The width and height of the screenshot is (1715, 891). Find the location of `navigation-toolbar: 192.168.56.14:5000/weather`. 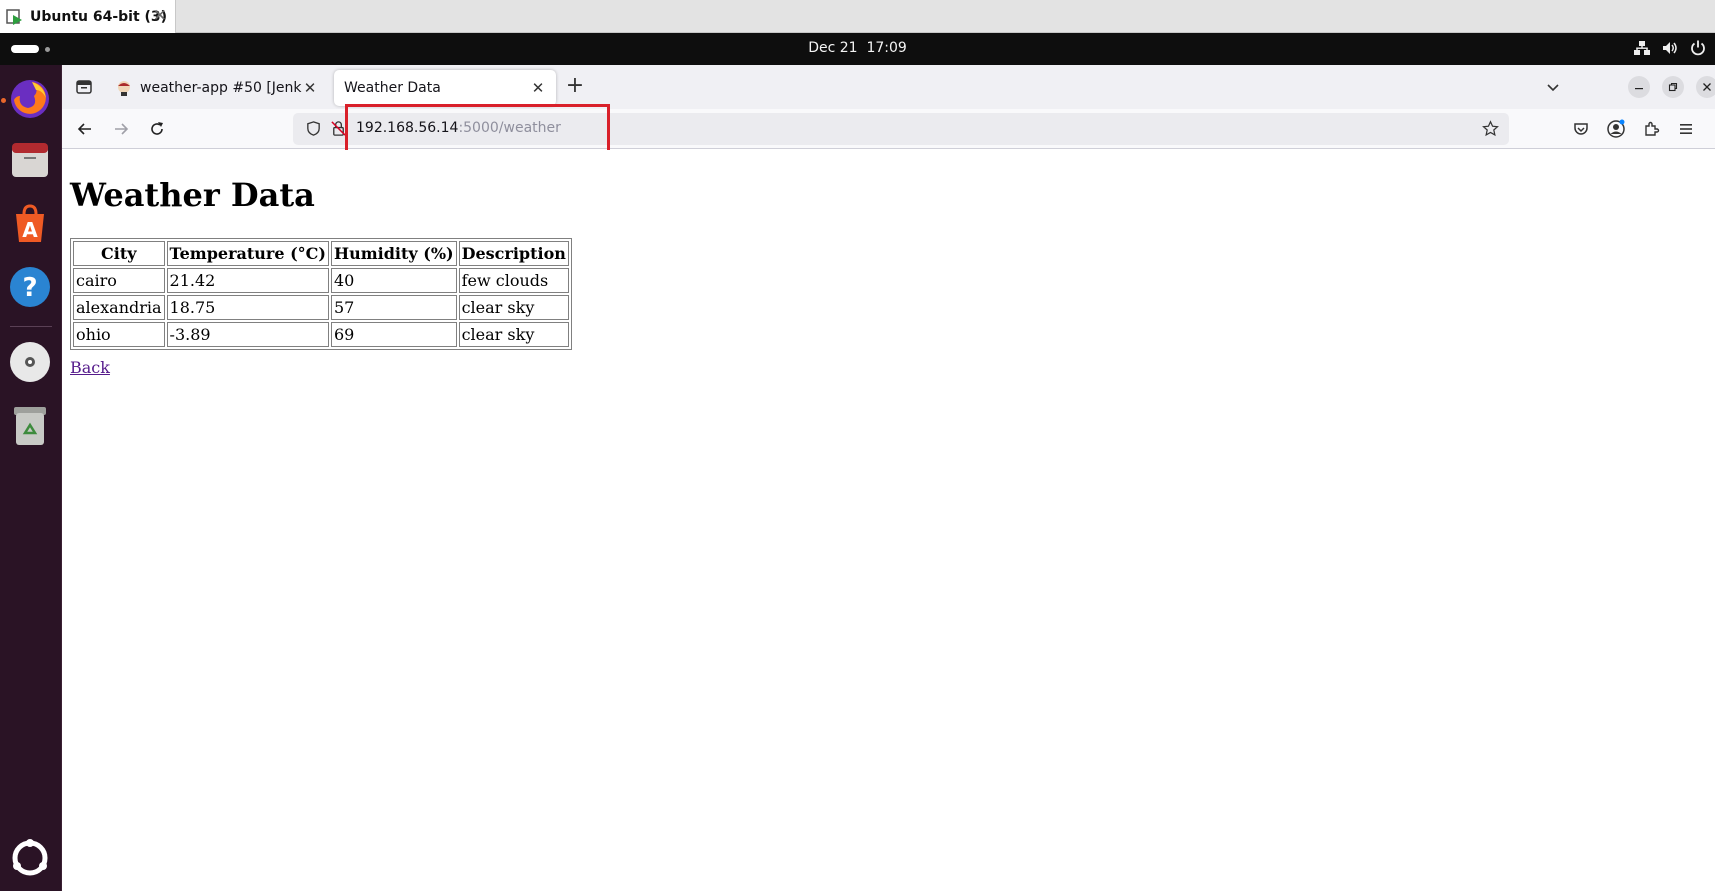

navigation-toolbar: 192.168.56.14:5000/weather is located at coordinates (888, 129).